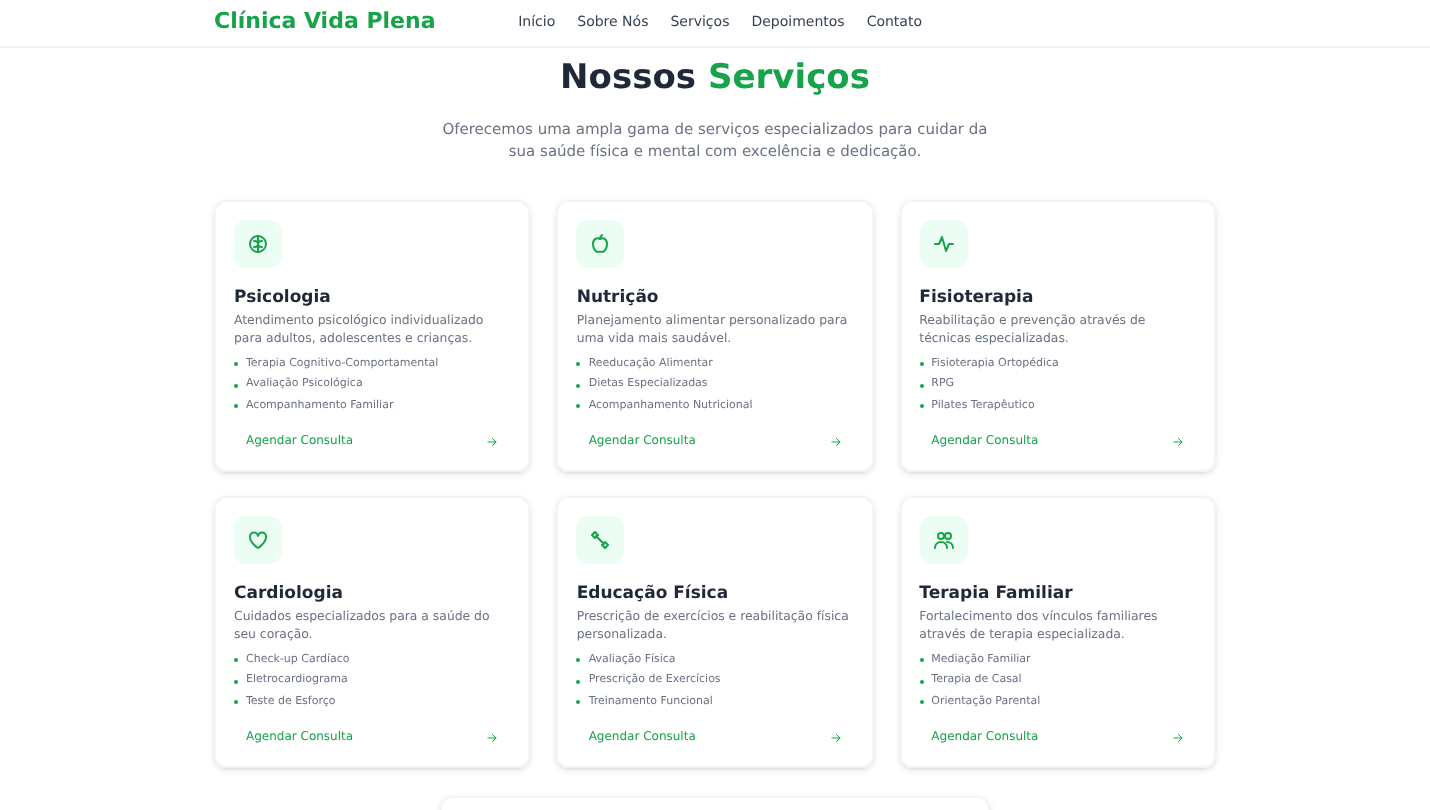 This screenshot has width=1430, height=810. What do you see at coordinates (289, 593) in the screenshot?
I see `service-title: Cardiologia` at bounding box center [289, 593].